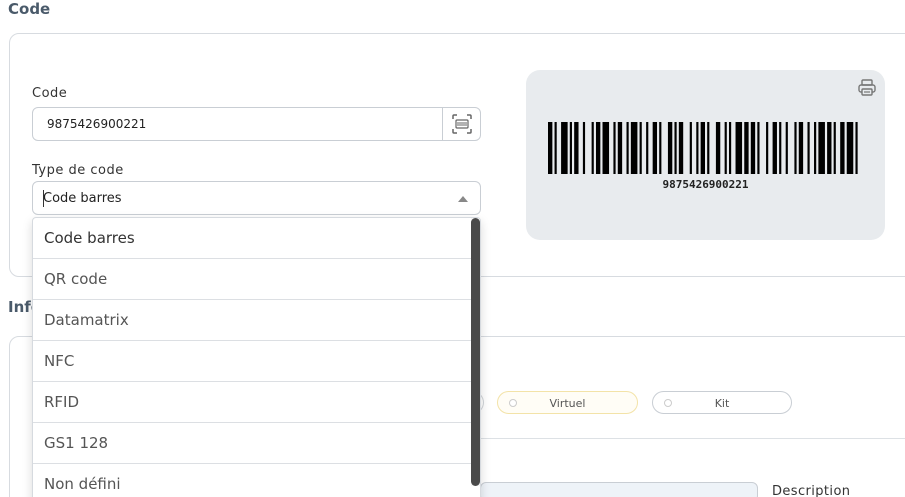 This screenshot has width=905, height=497. I want to click on dropdown-scroll-thumb, so click(475, 352).